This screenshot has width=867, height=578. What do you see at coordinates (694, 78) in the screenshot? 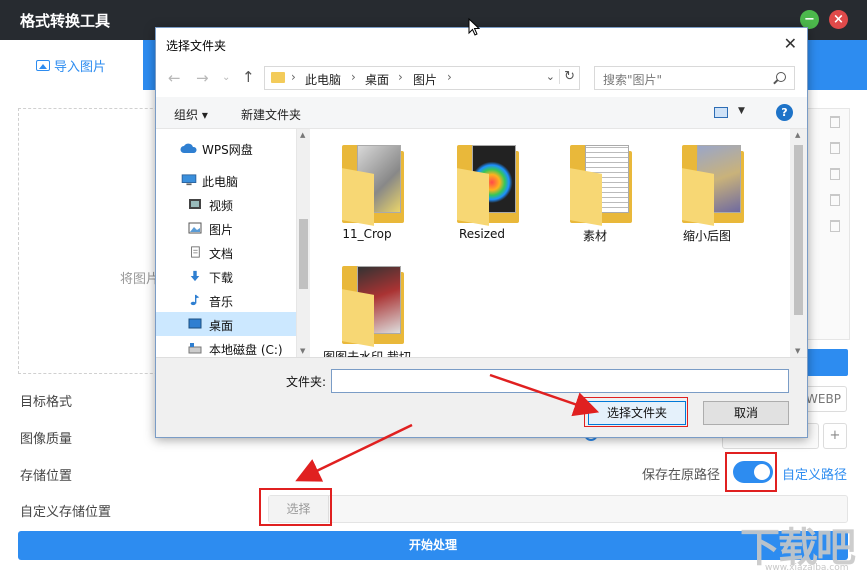
I see `search-input: 搜索"图片"` at bounding box center [694, 78].